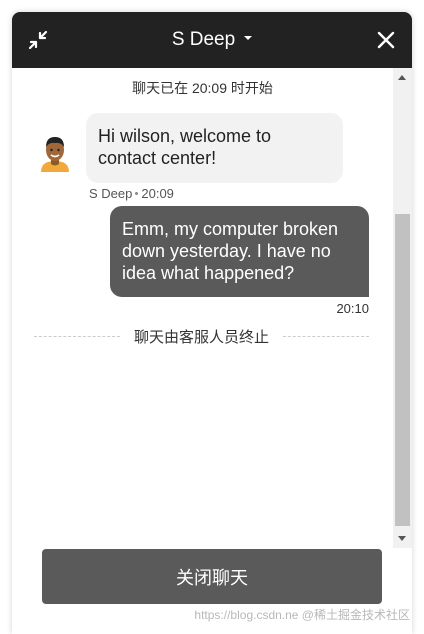 The width and height of the screenshot is (424, 634). What do you see at coordinates (111, 193) in the screenshot?
I see `agent-meta-name: S Deep` at bounding box center [111, 193].